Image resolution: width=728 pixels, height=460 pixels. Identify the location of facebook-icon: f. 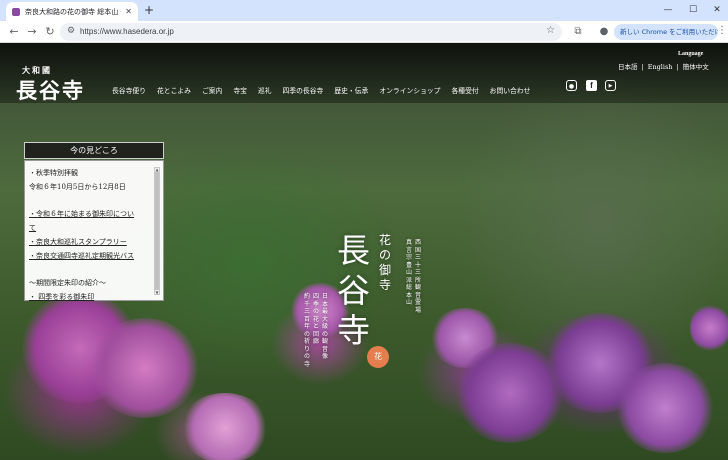
(591, 85).